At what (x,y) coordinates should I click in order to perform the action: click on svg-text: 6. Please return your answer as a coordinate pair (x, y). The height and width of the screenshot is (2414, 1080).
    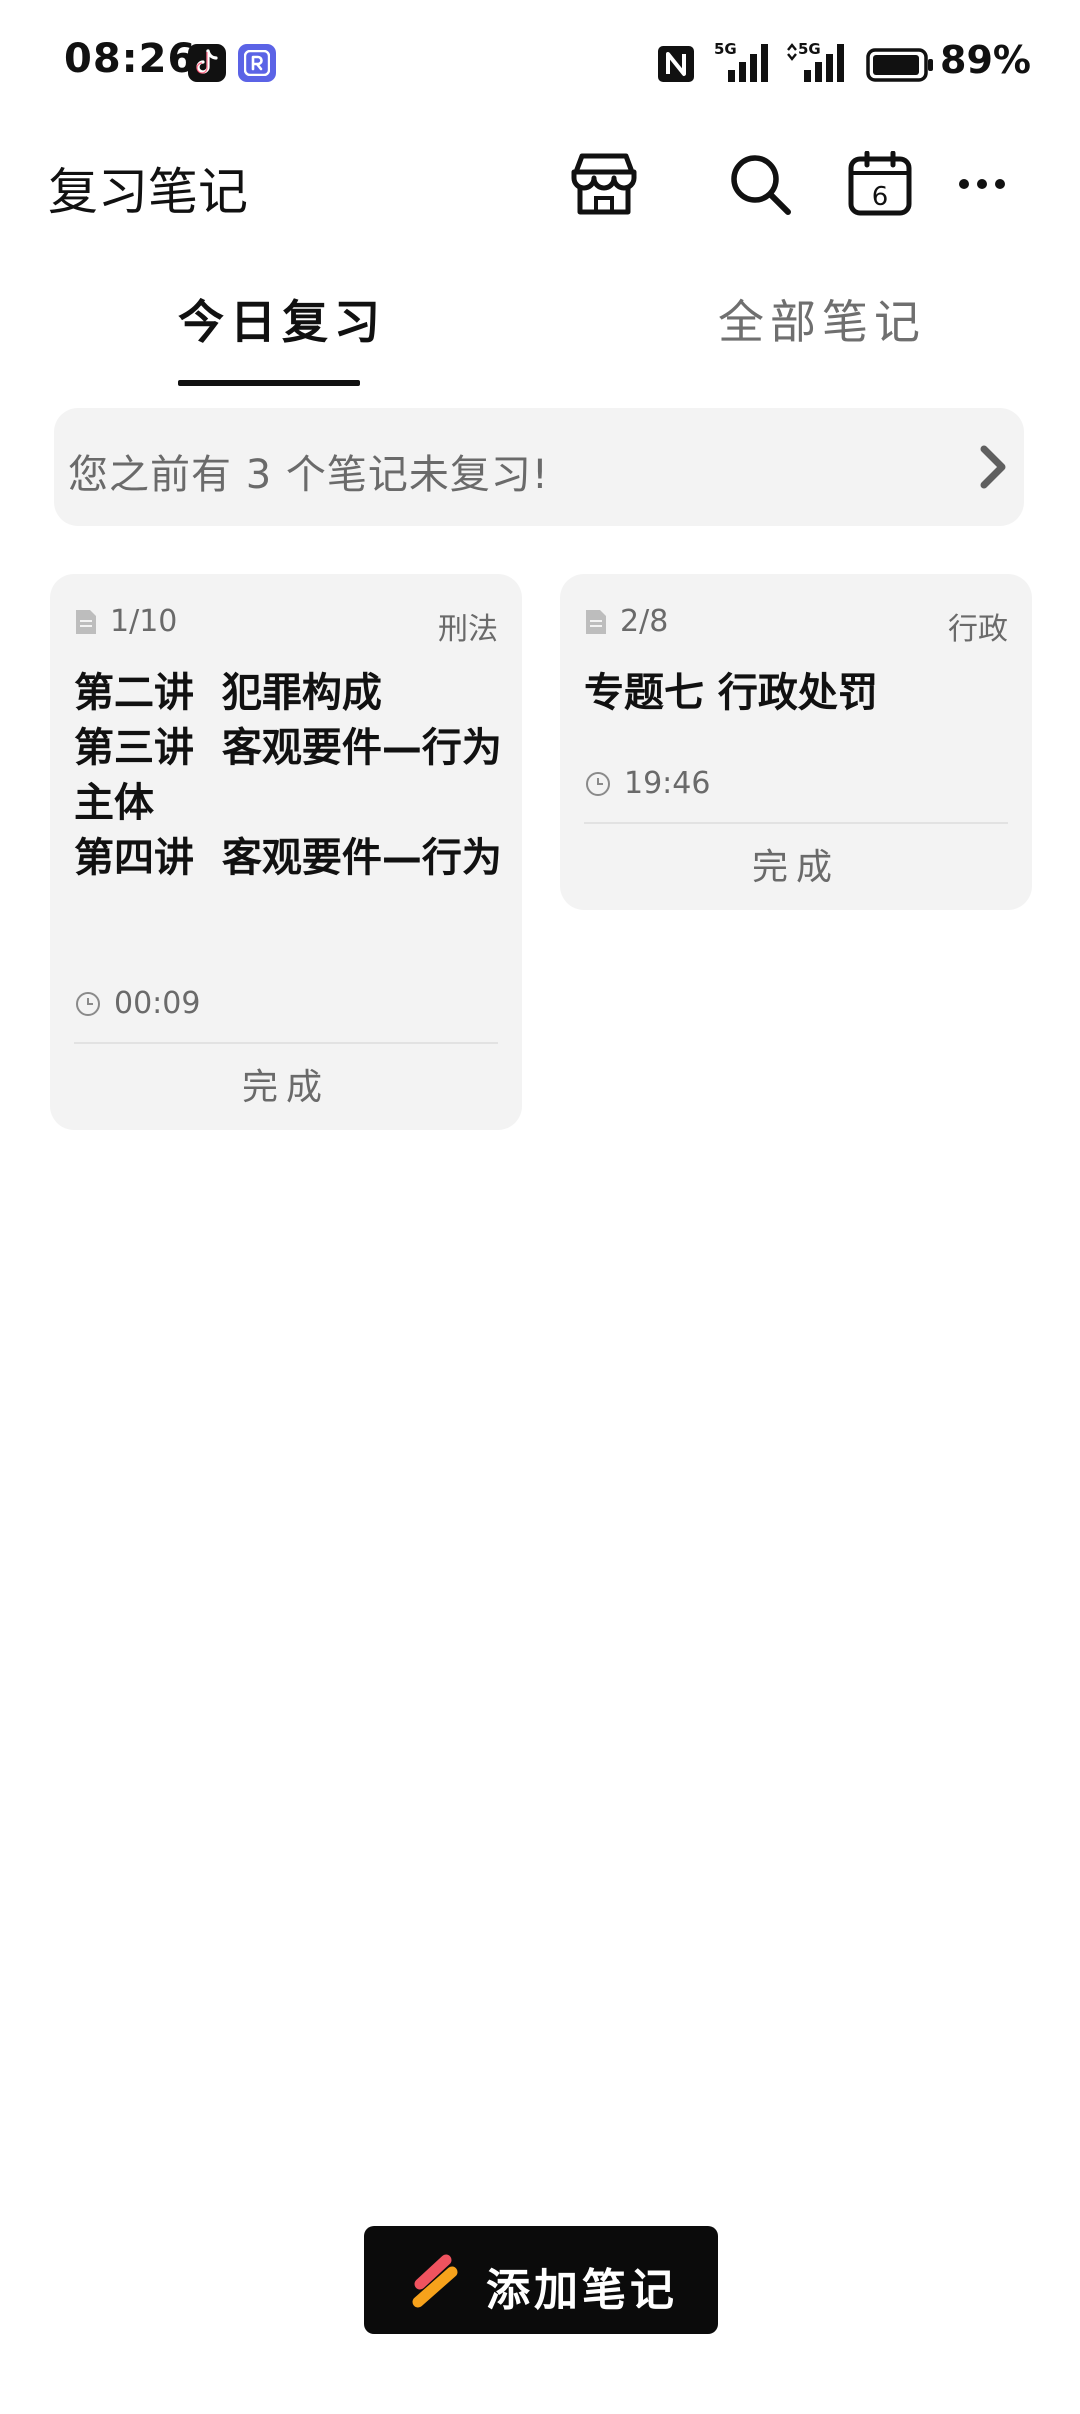
    Looking at the image, I should click on (880, 197).